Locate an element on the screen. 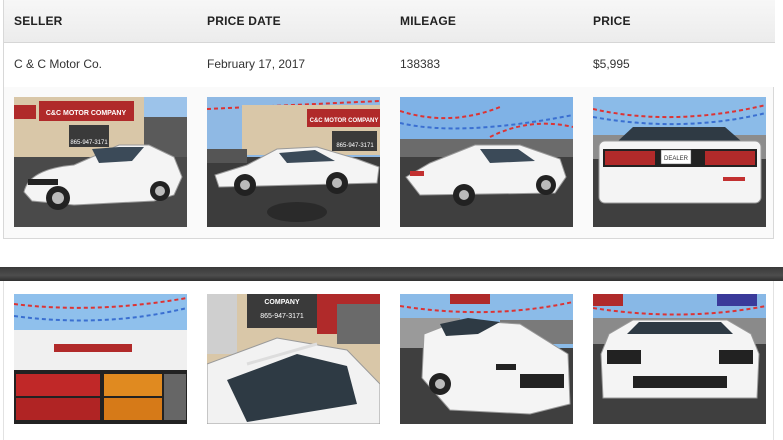 Image resolution: width=783 pixels, height=440 pixels. plate-text: DEALER is located at coordinates (676, 159).